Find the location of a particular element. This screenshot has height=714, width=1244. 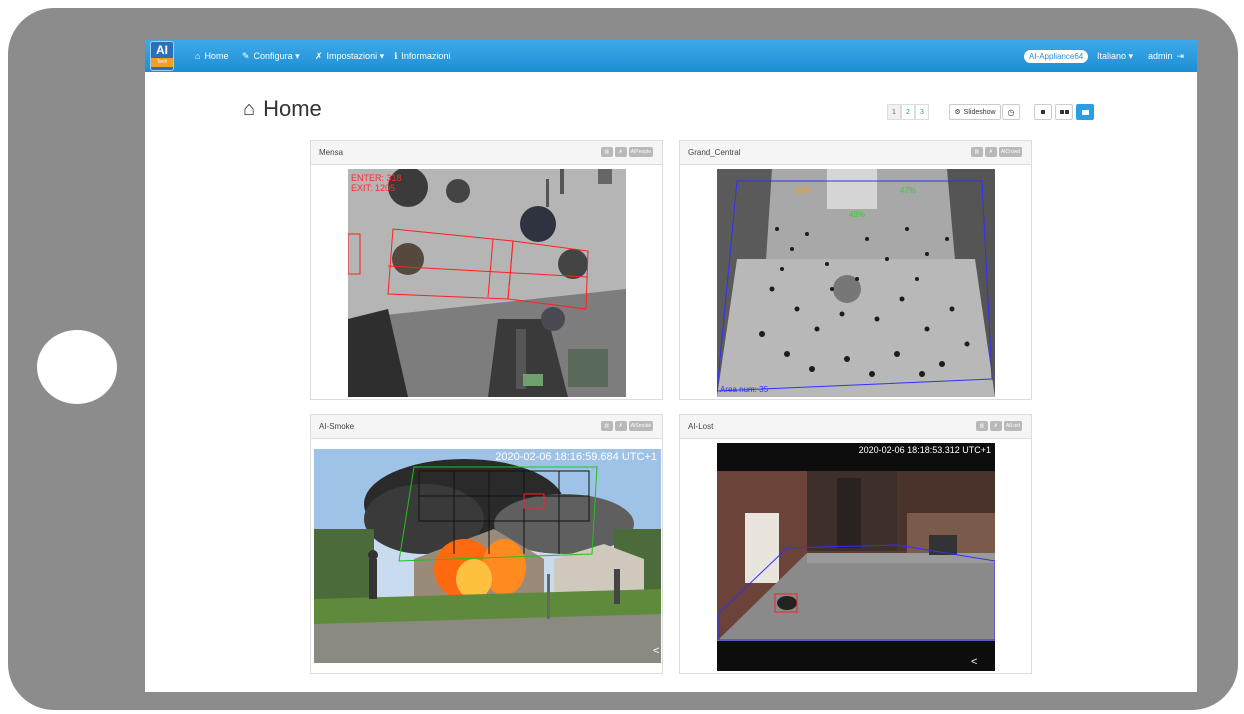

camera-feed-ai-smoke: < 2020-02-06 18:16:59.684 UTC+1 is located at coordinates (487, 556).